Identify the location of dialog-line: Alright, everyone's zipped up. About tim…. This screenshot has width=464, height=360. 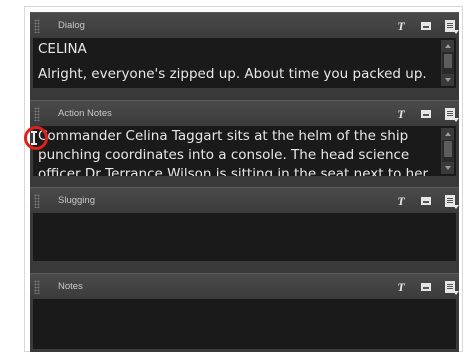
(232, 74).